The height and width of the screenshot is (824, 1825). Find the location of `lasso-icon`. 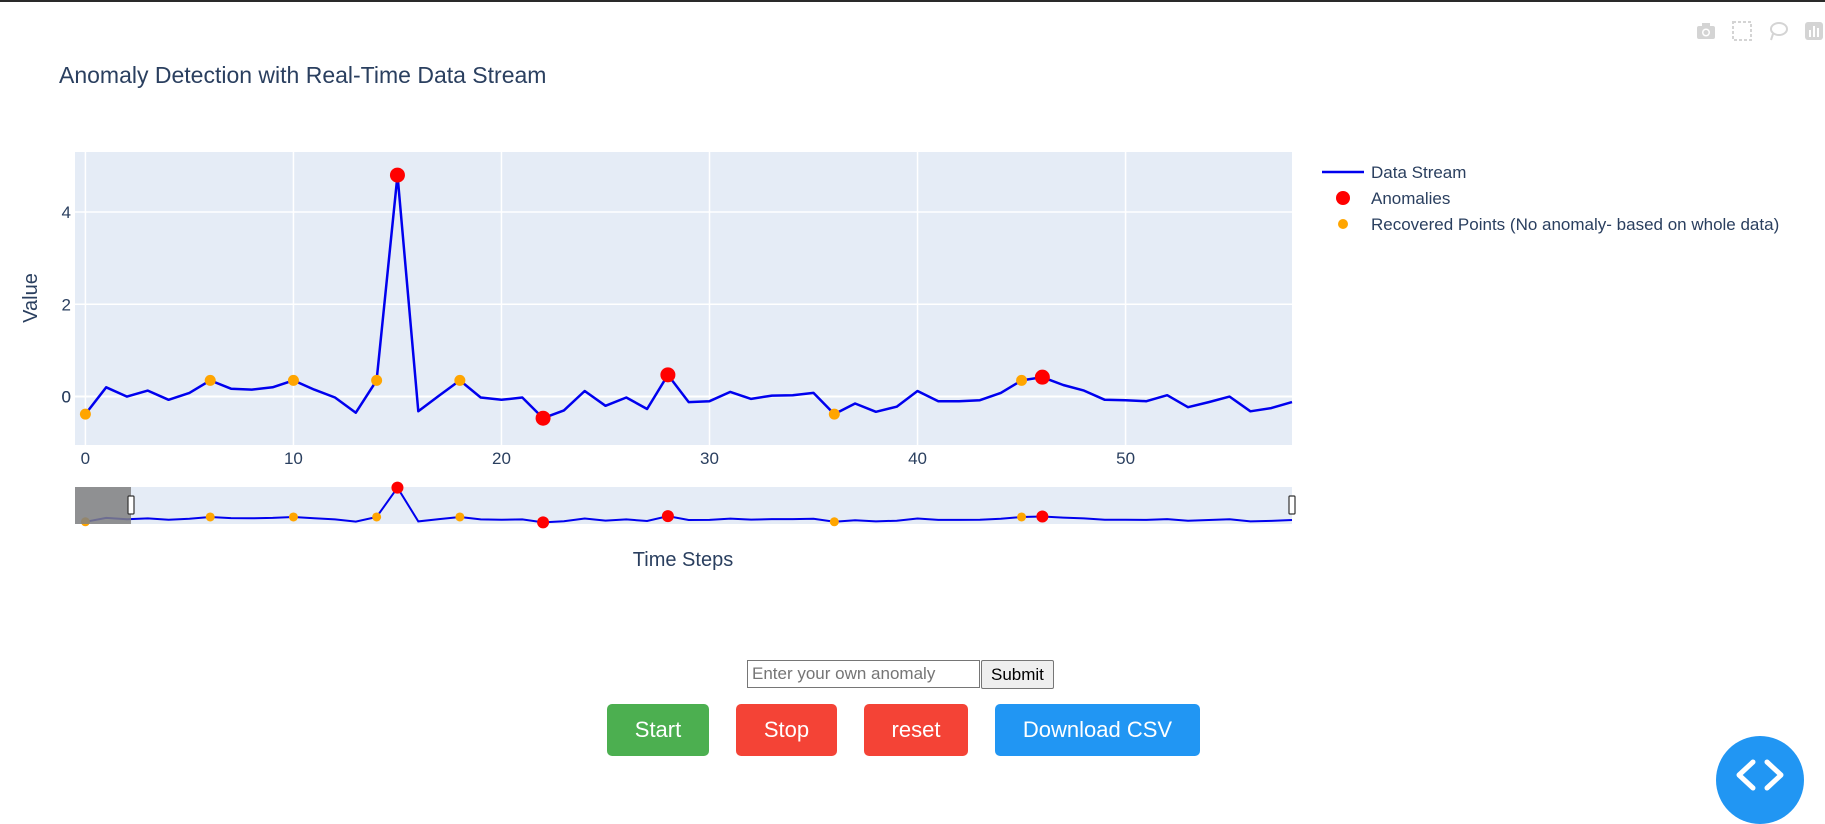

lasso-icon is located at coordinates (1778, 31).